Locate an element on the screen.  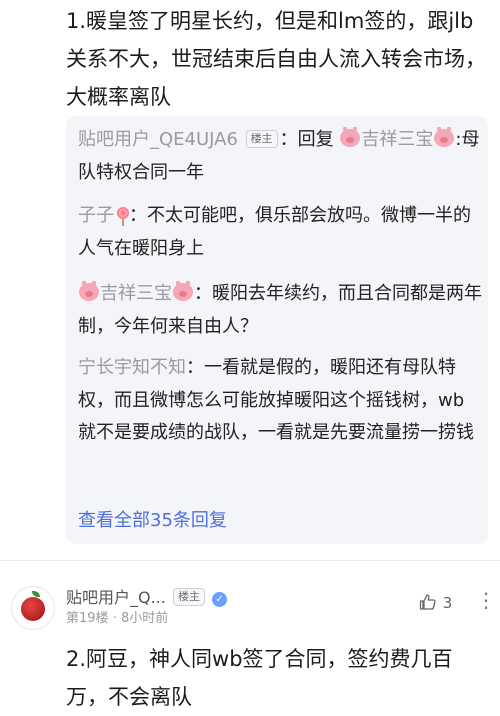
reply-username: 子子 is located at coordinates (96, 215).